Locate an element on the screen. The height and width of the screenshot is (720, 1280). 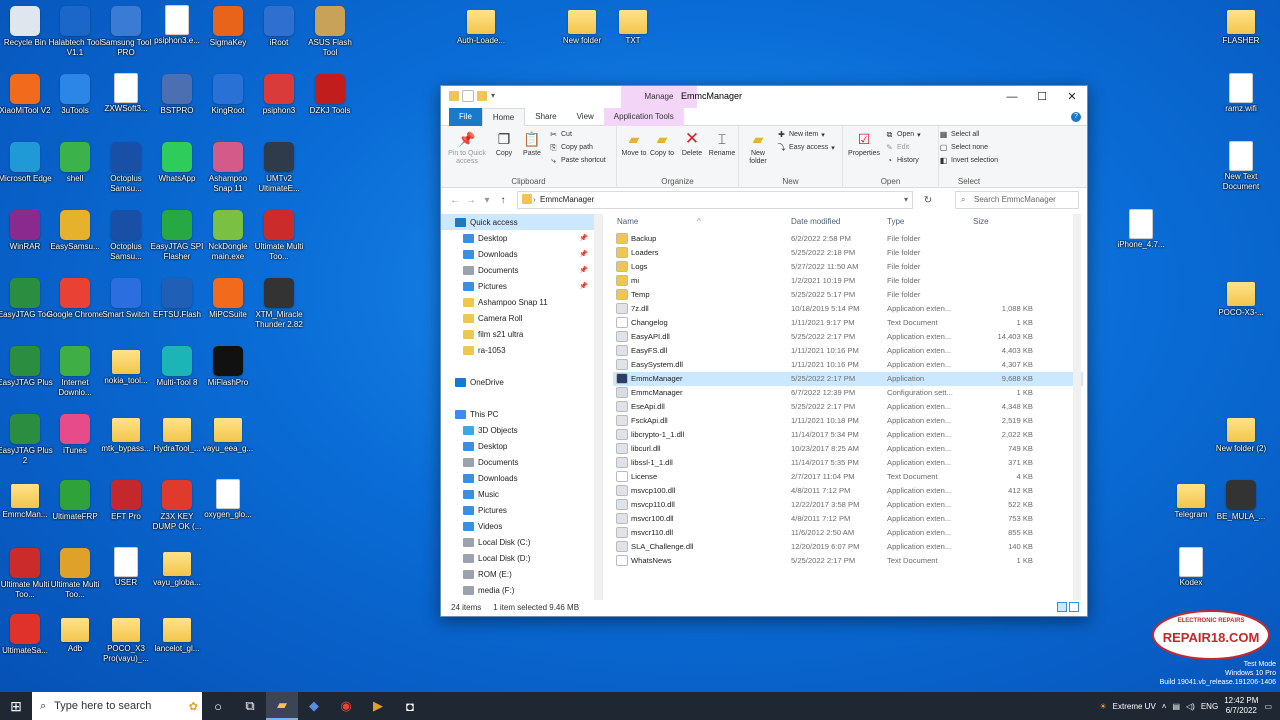
desktop-icon: BSTPRO is located at coordinates (177, 106).